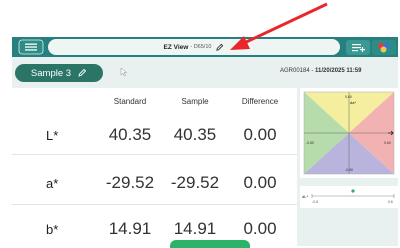  I want to click on color-palette-icon, so click(383, 48).